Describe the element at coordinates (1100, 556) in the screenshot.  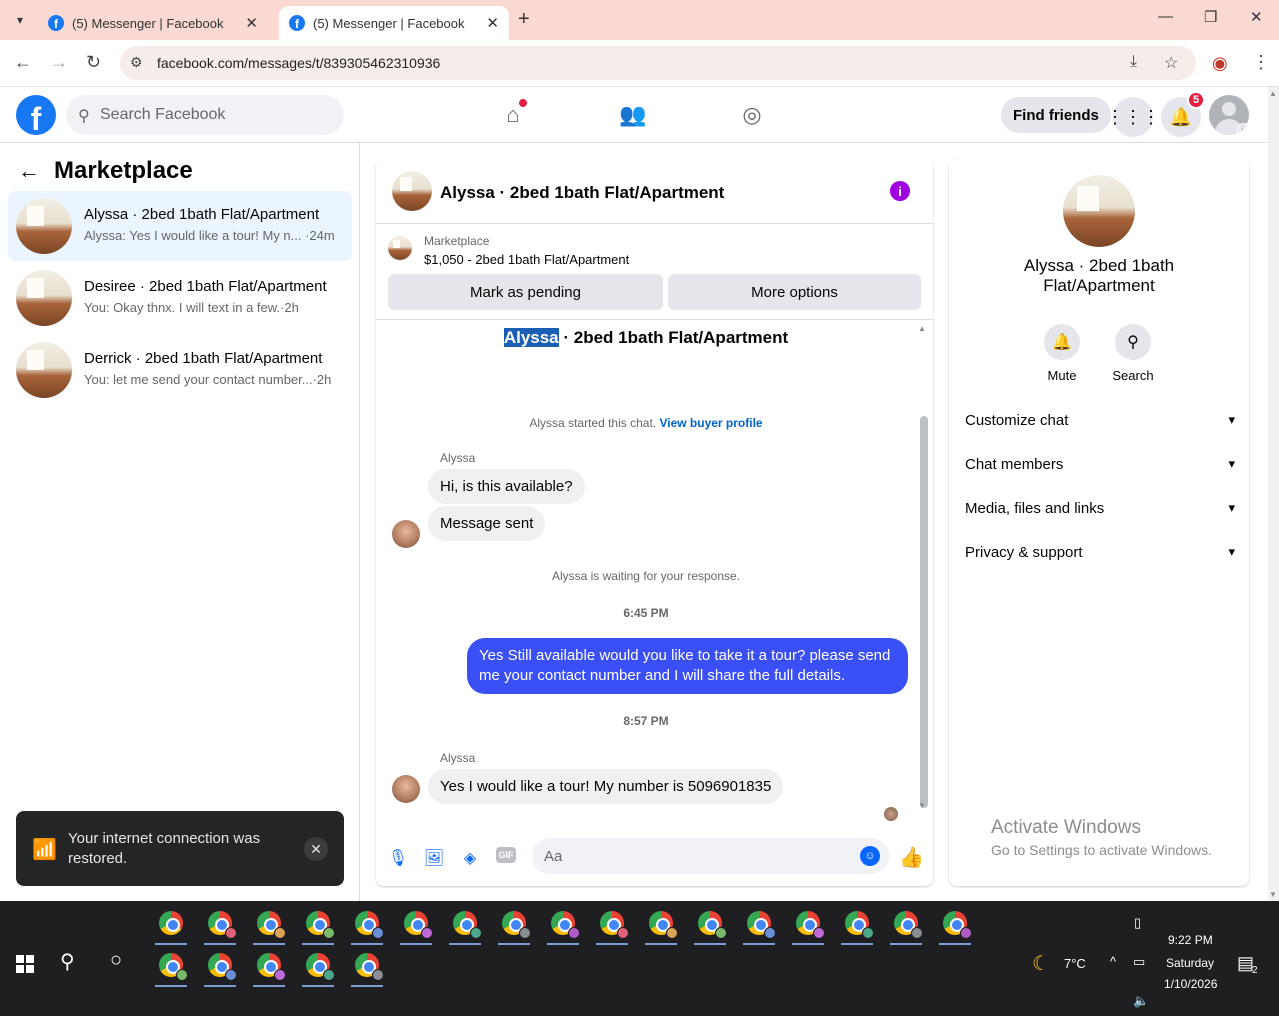
I see `privacy-support-section: Privacy & support ▾` at that location.